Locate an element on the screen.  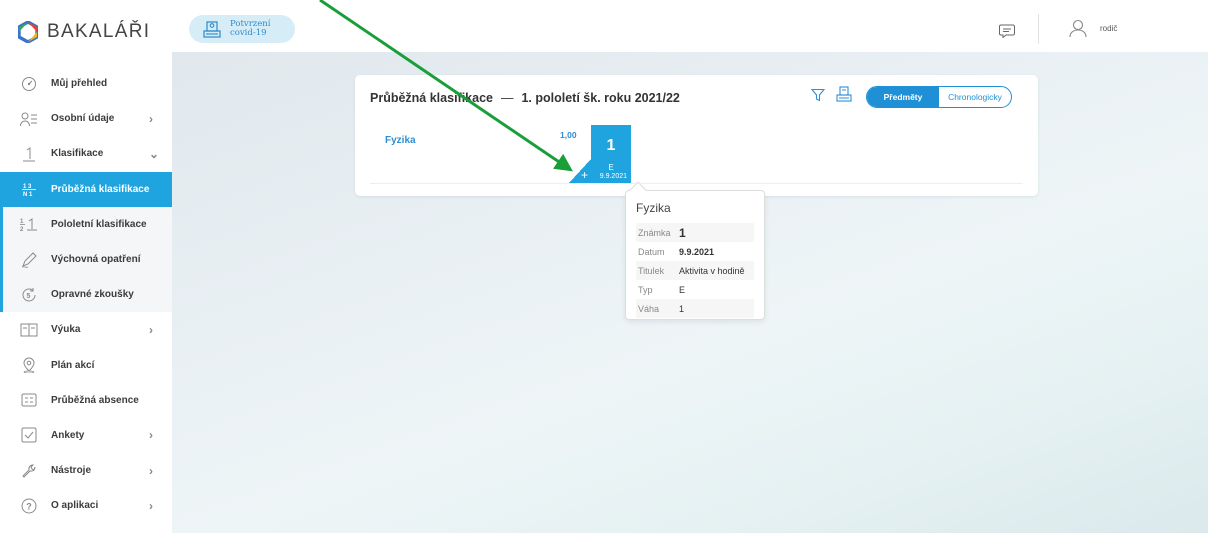
tooltip-weight-value: 1 is located at coordinates (715, 308).